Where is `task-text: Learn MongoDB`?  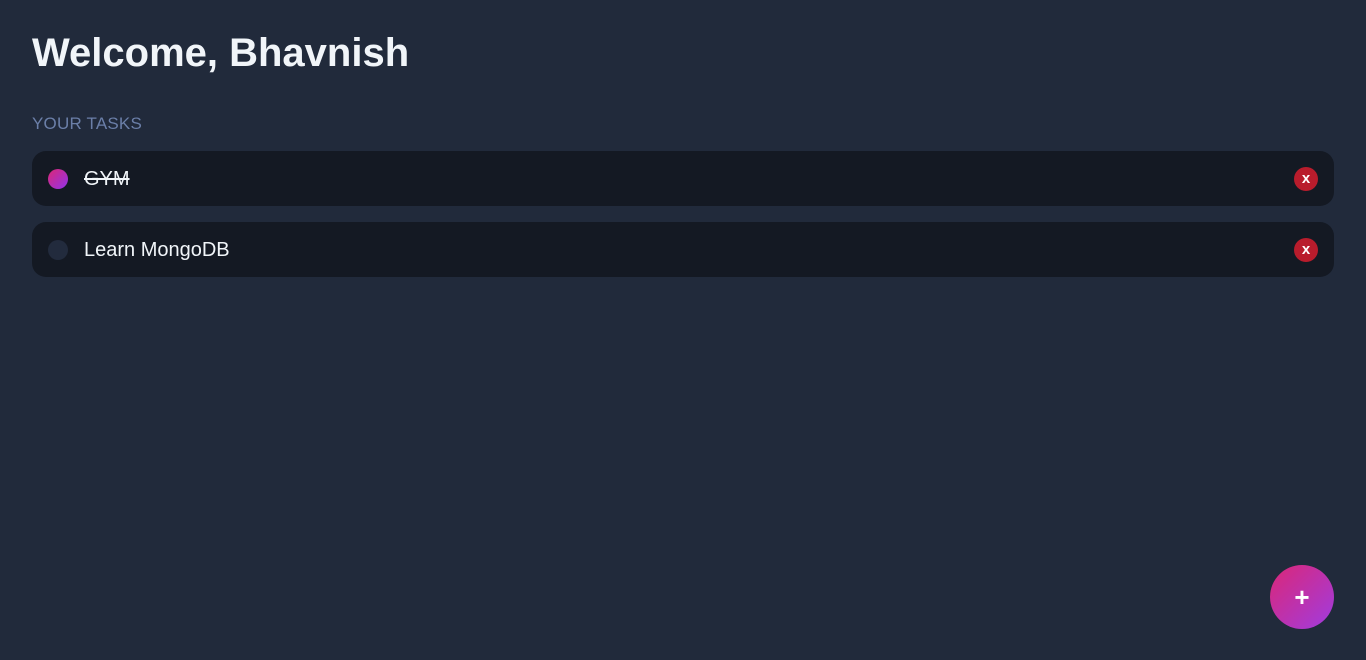
task-text: Learn MongoDB is located at coordinates (157, 249).